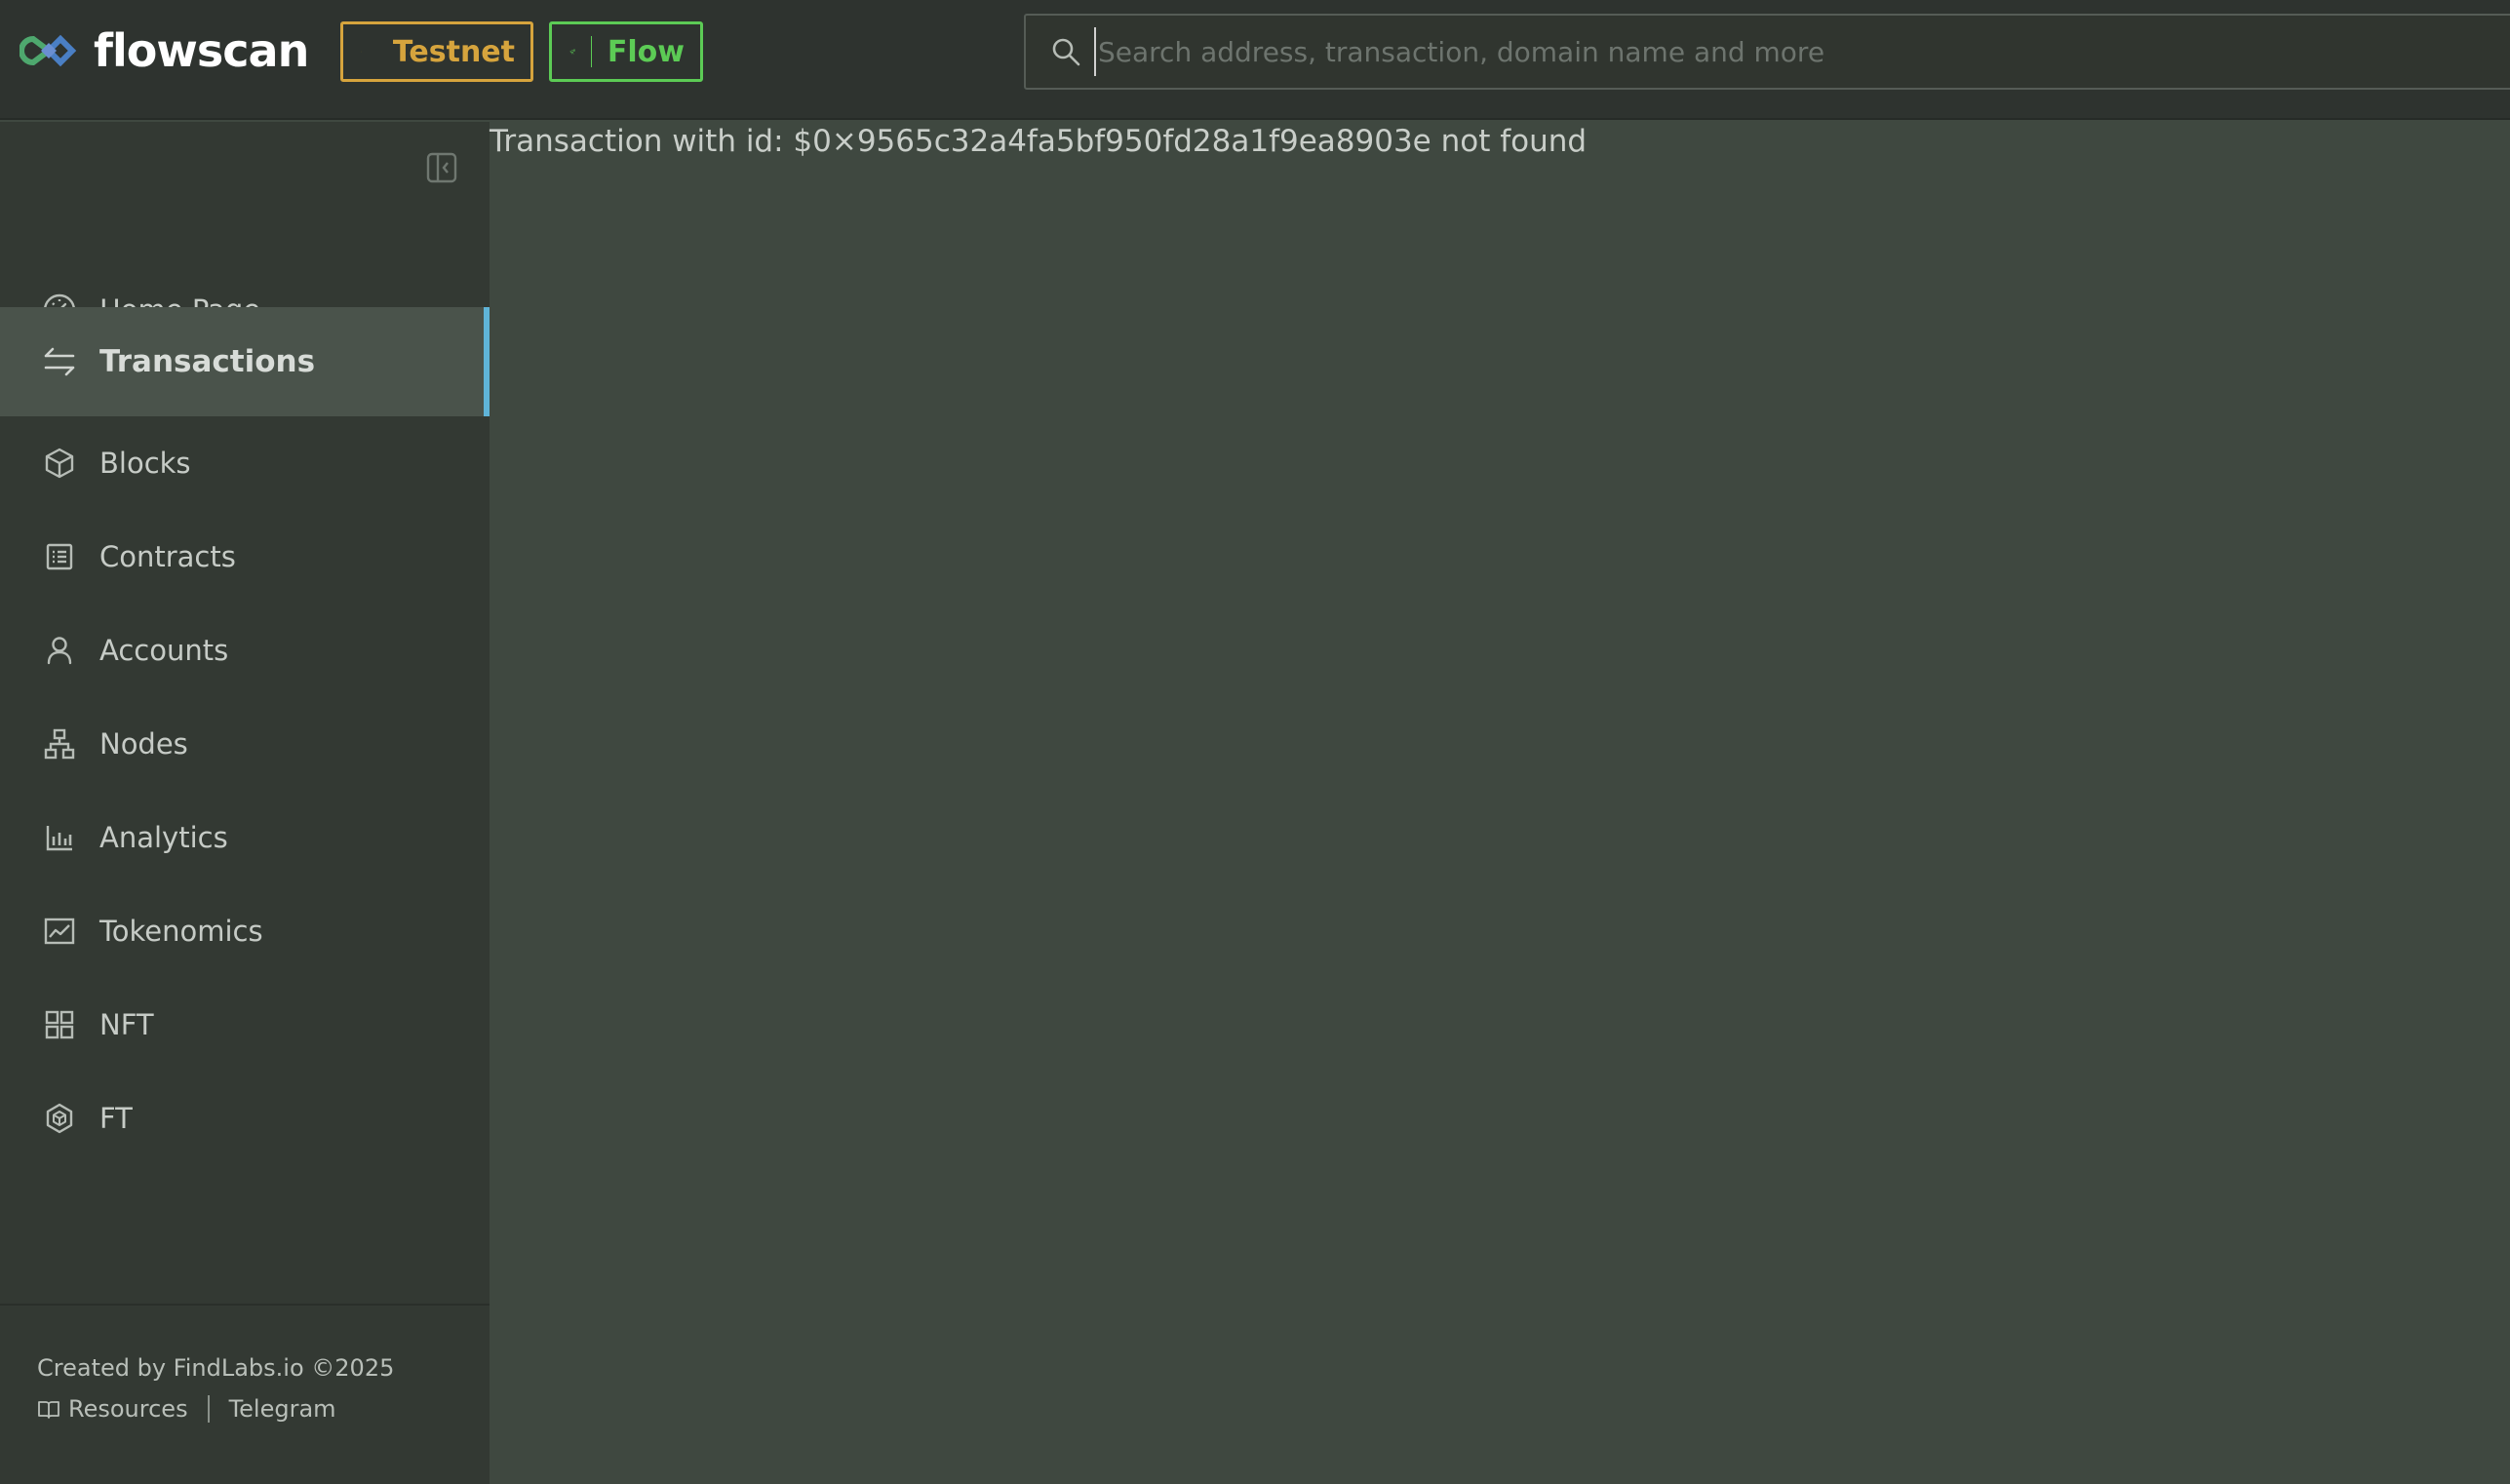  Describe the element at coordinates (282, 1409) in the screenshot. I see `telegram-link: Telegram` at that location.